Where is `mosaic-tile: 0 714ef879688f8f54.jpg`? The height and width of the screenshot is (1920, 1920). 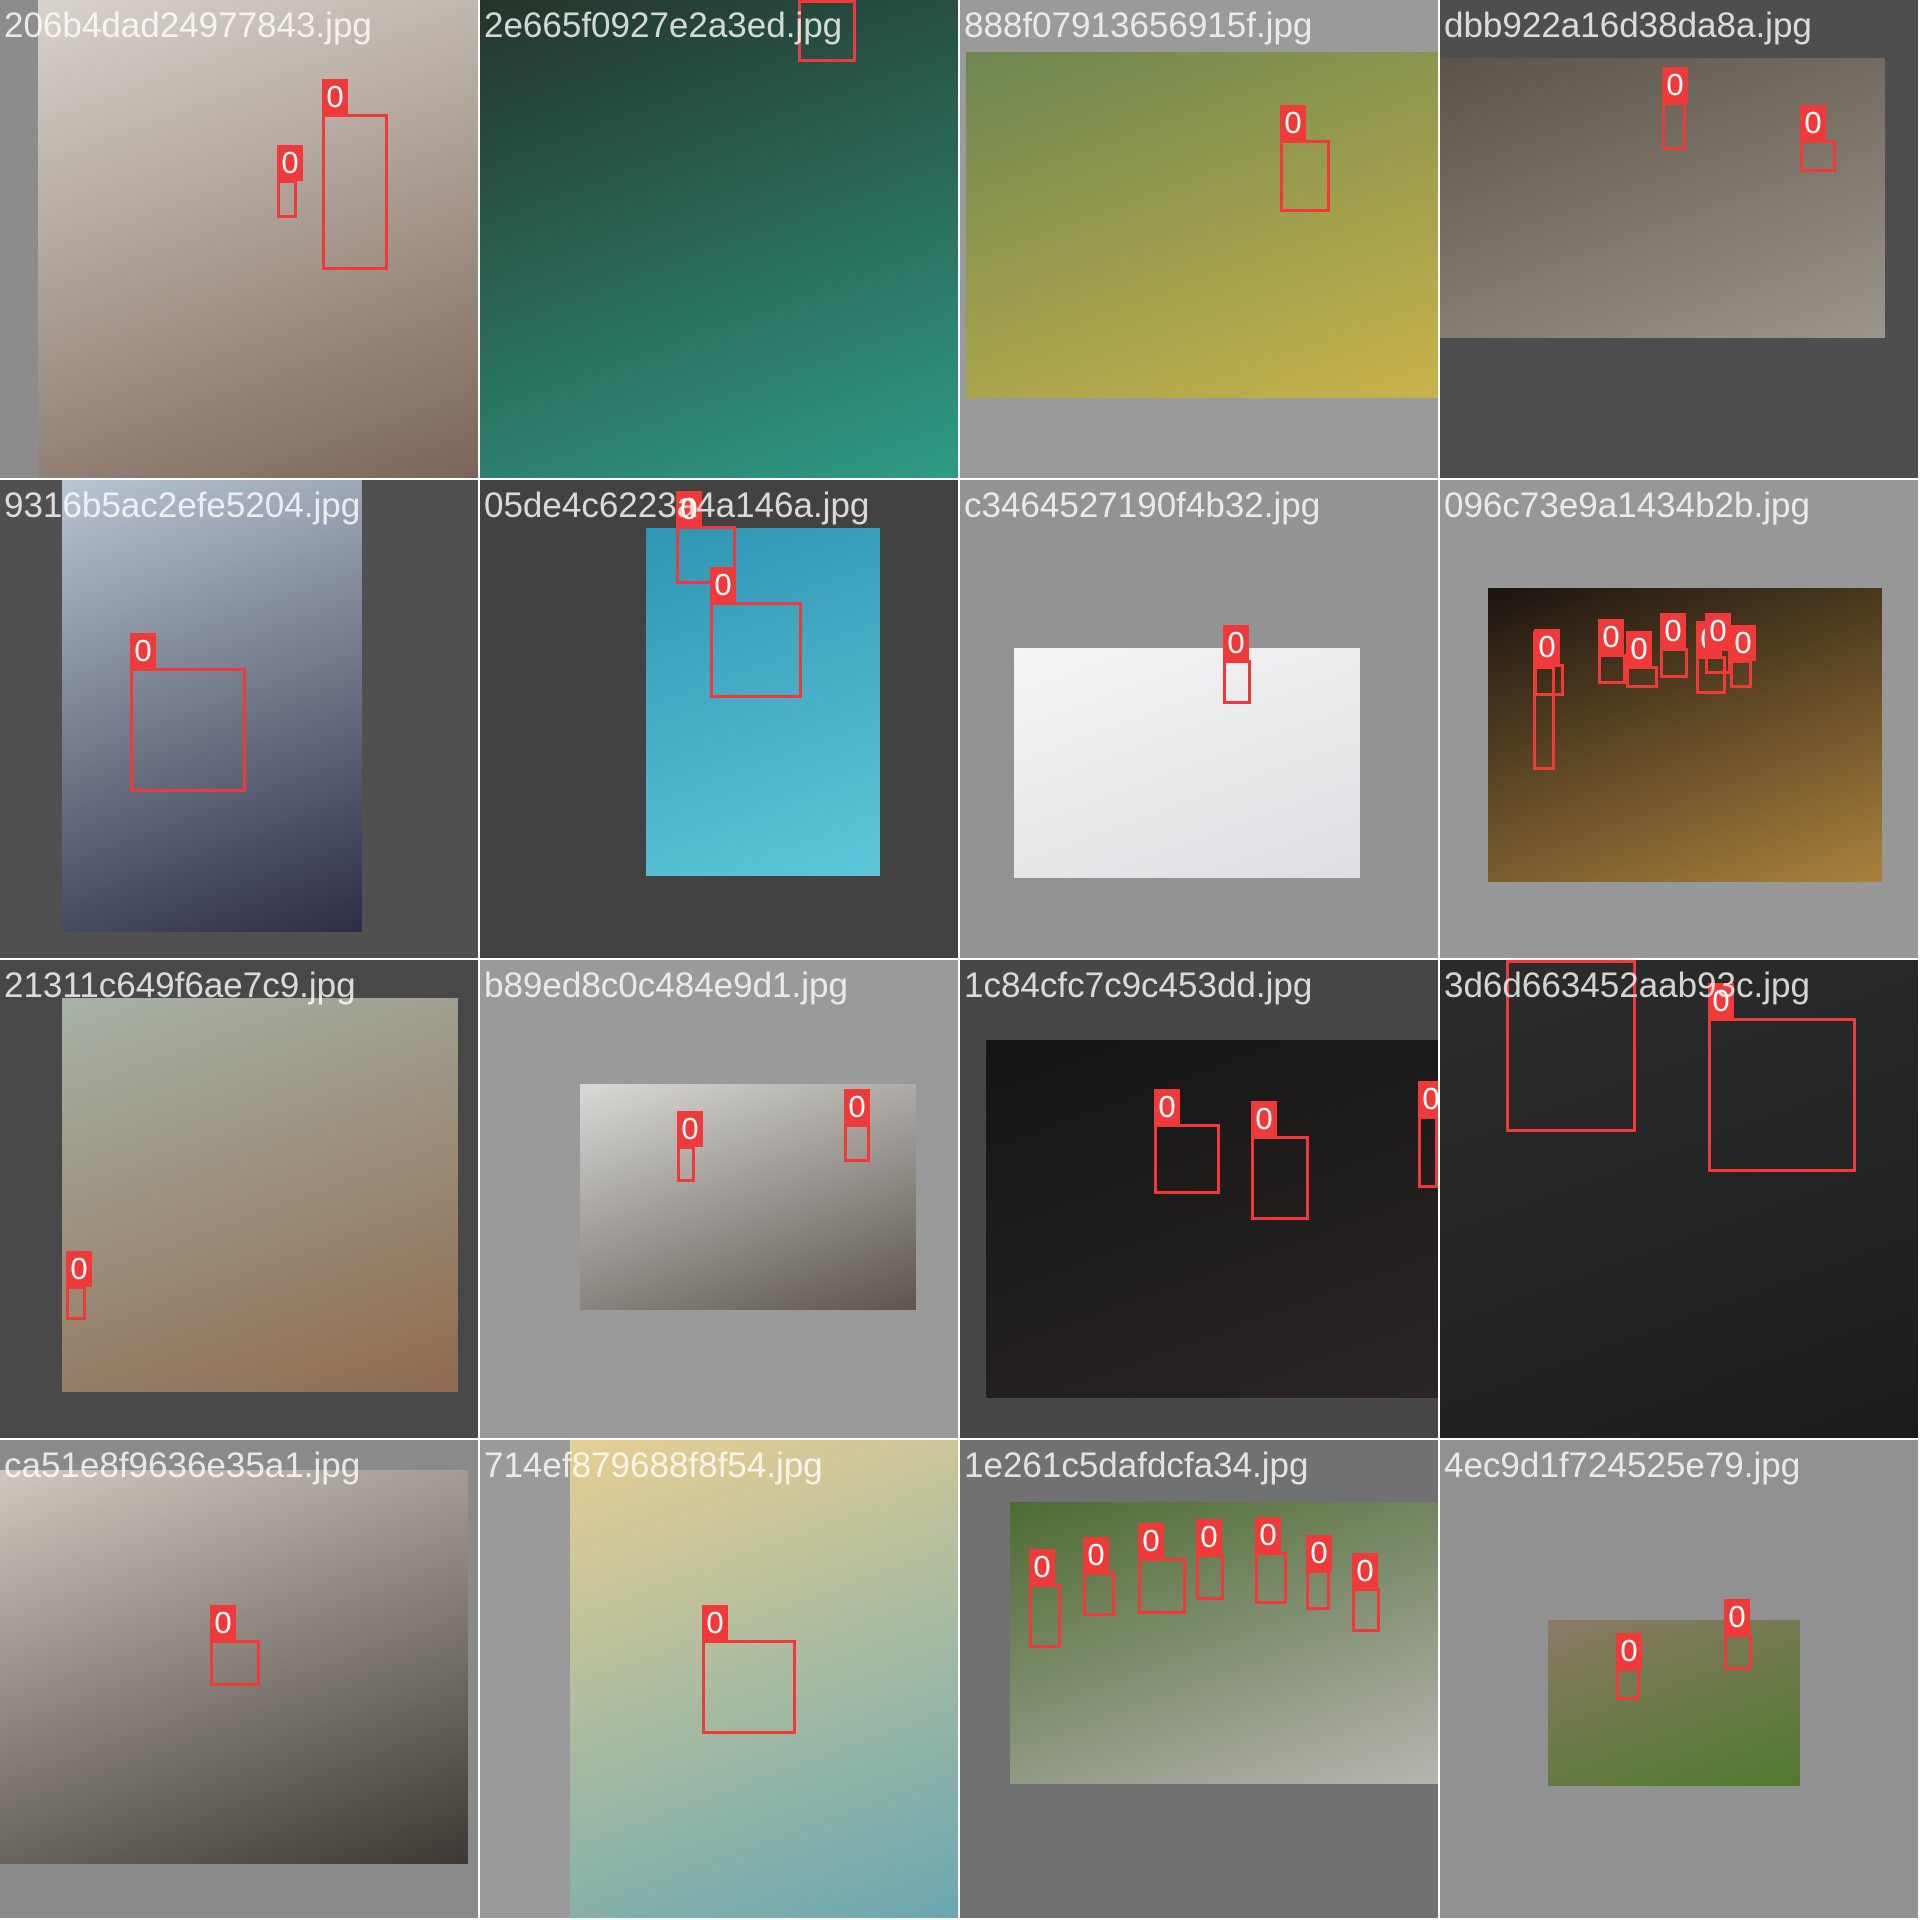 mosaic-tile: 0 714ef879688f8f54.jpg is located at coordinates (719, 1679).